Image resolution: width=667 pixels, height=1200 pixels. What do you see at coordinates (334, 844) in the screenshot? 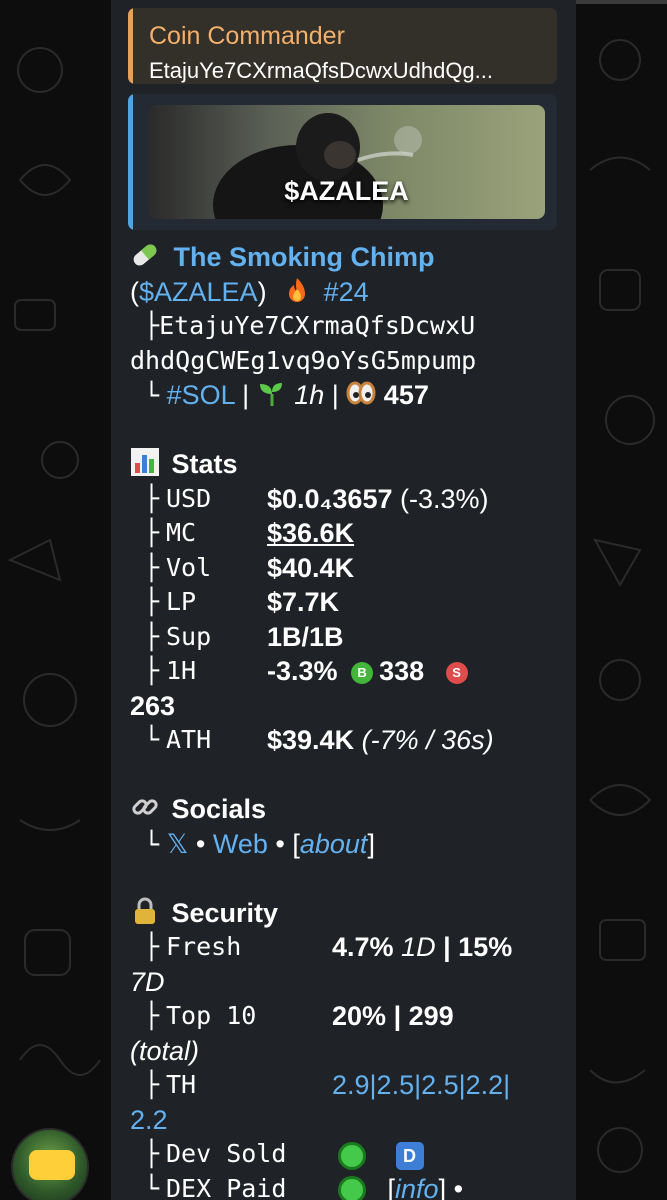
I see `about-link: about` at bounding box center [334, 844].